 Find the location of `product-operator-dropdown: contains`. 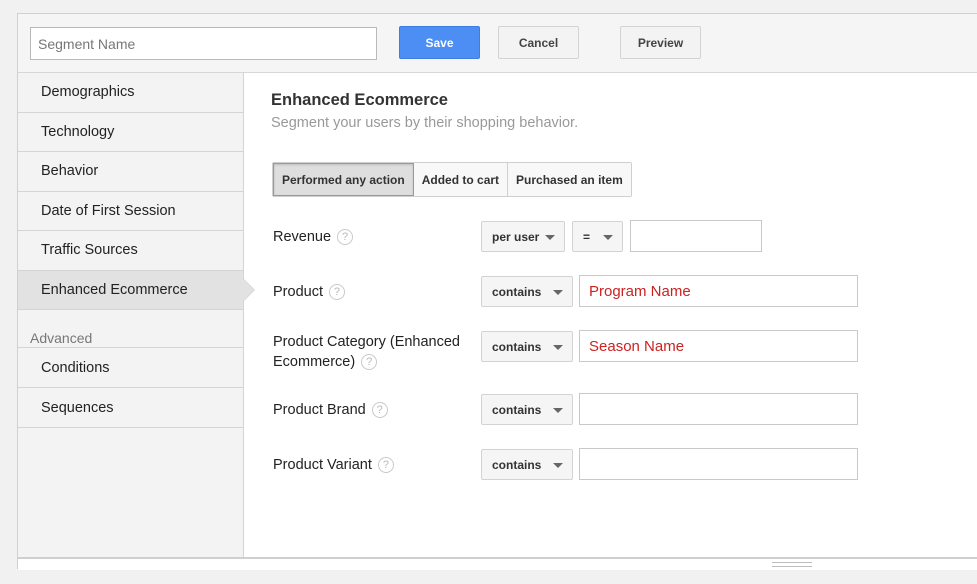

product-operator-dropdown: contains is located at coordinates (527, 291).